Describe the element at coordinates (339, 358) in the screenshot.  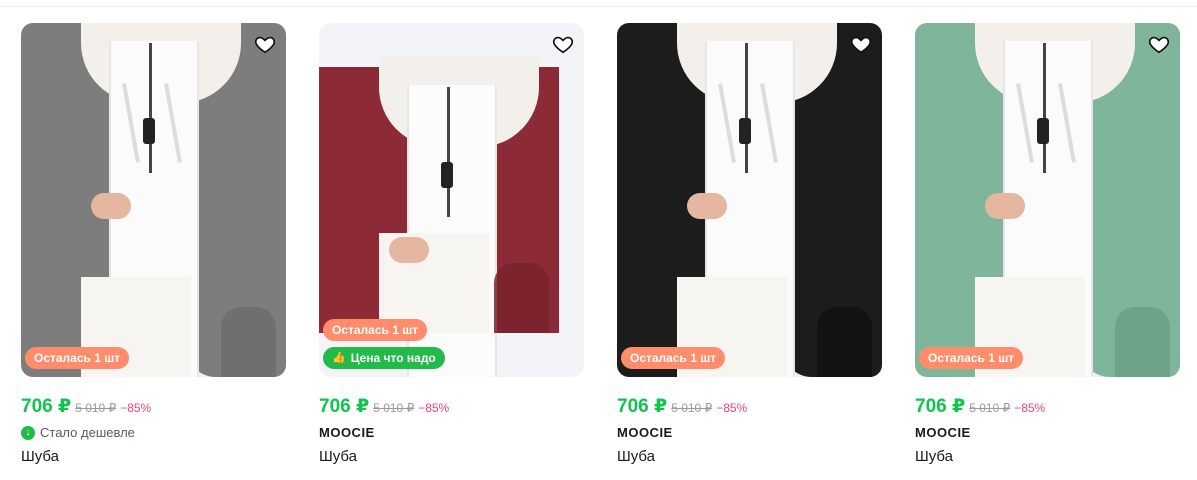
I see `thumbs-up-icon: 👍` at that location.